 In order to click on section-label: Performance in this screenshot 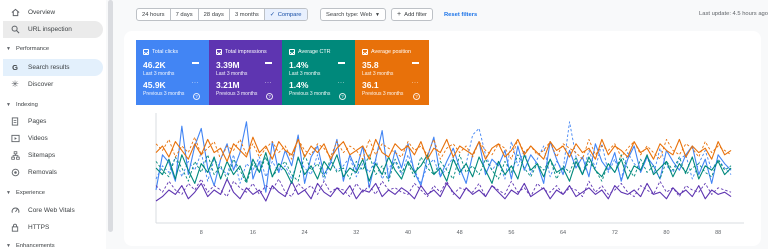, I will do `click(32, 49)`.